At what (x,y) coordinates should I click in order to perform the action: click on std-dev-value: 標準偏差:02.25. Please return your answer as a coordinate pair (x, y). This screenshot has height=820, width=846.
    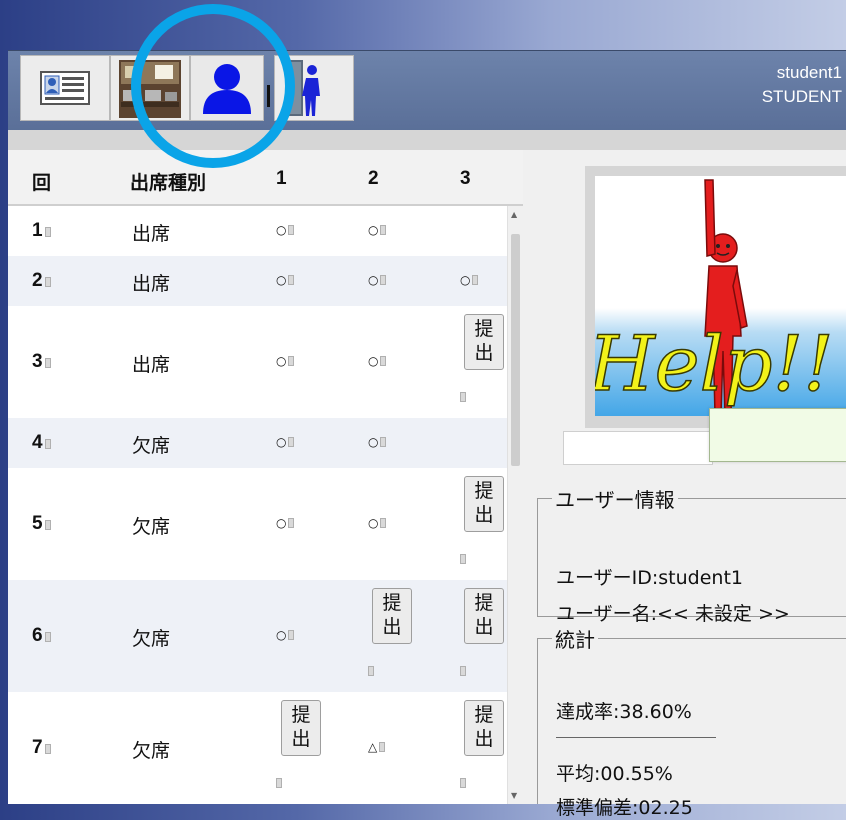
    Looking at the image, I should click on (624, 808).